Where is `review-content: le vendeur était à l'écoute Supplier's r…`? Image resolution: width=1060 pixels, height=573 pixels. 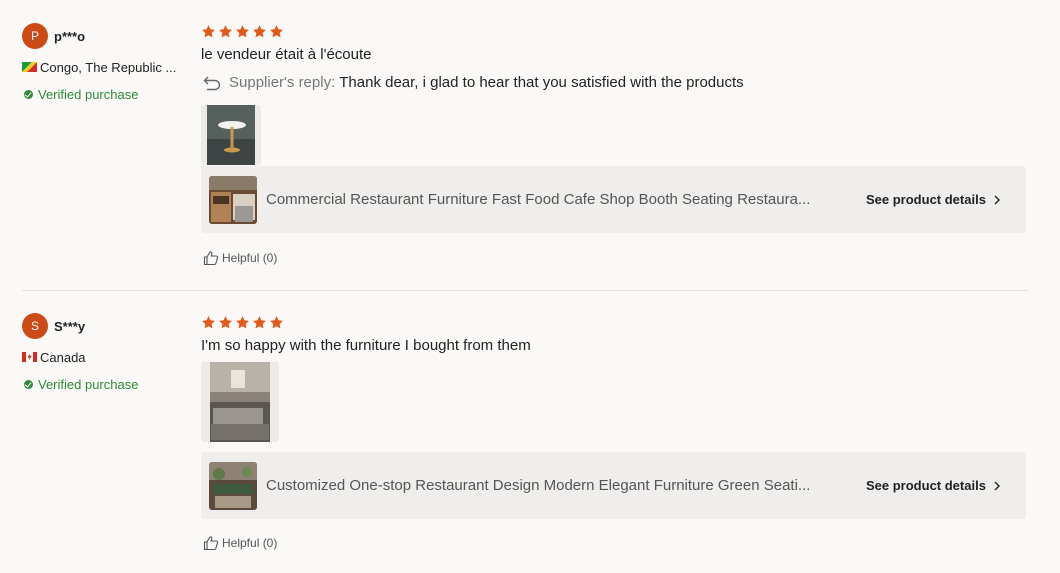 review-content: le vendeur était à l'écoute Supplier's r… is located at coordinates (613, 58).